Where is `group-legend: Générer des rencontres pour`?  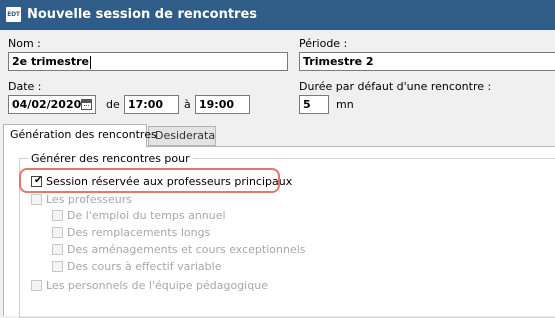
group-legend: Générer des rencontres pour is located at coordinates (110, 158).